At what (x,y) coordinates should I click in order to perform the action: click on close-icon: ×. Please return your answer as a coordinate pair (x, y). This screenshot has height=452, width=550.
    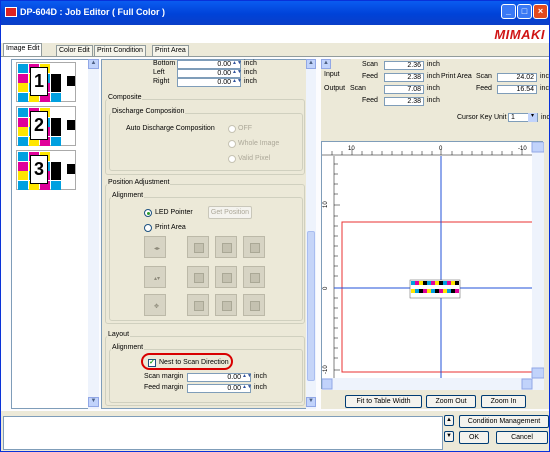
    Looking at the image, I should click on (540, 11).